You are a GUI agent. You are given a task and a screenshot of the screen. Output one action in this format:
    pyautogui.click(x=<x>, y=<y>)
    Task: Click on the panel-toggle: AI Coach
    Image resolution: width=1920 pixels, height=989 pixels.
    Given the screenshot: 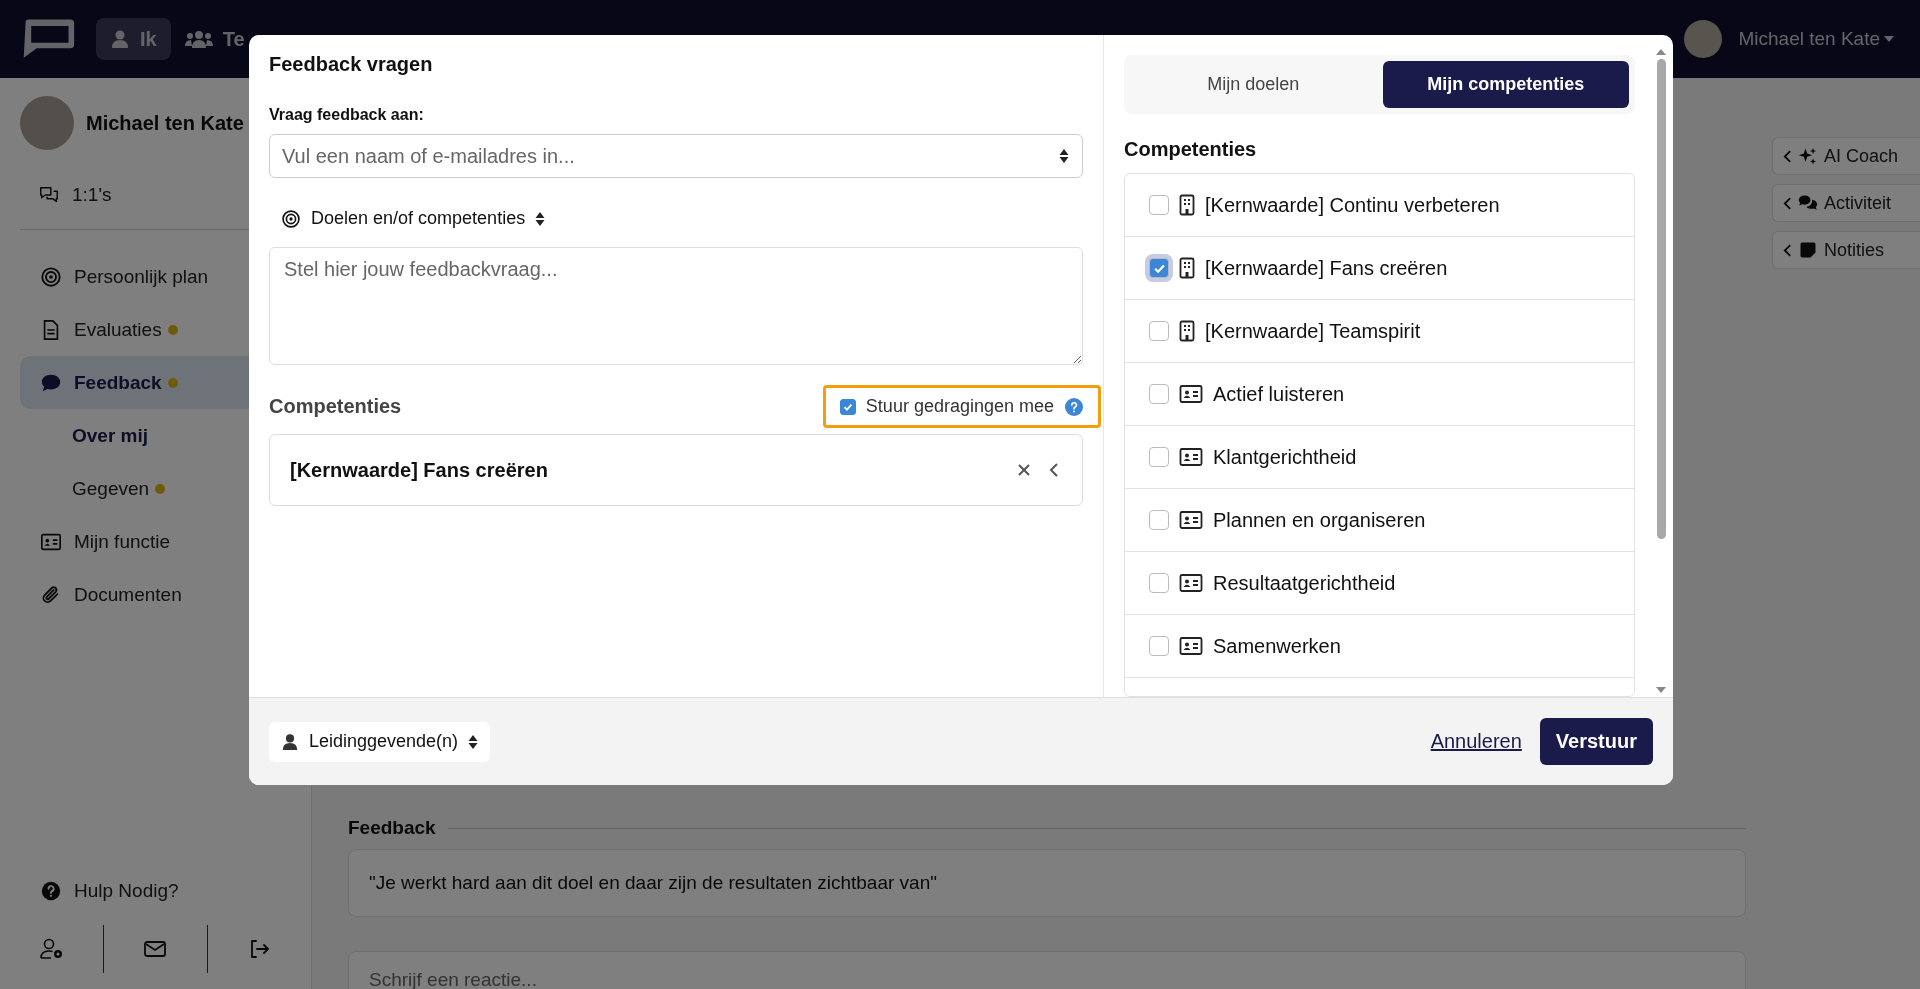 What is the action you would take?
    pyautogui.click(x=1846, y=156)
    